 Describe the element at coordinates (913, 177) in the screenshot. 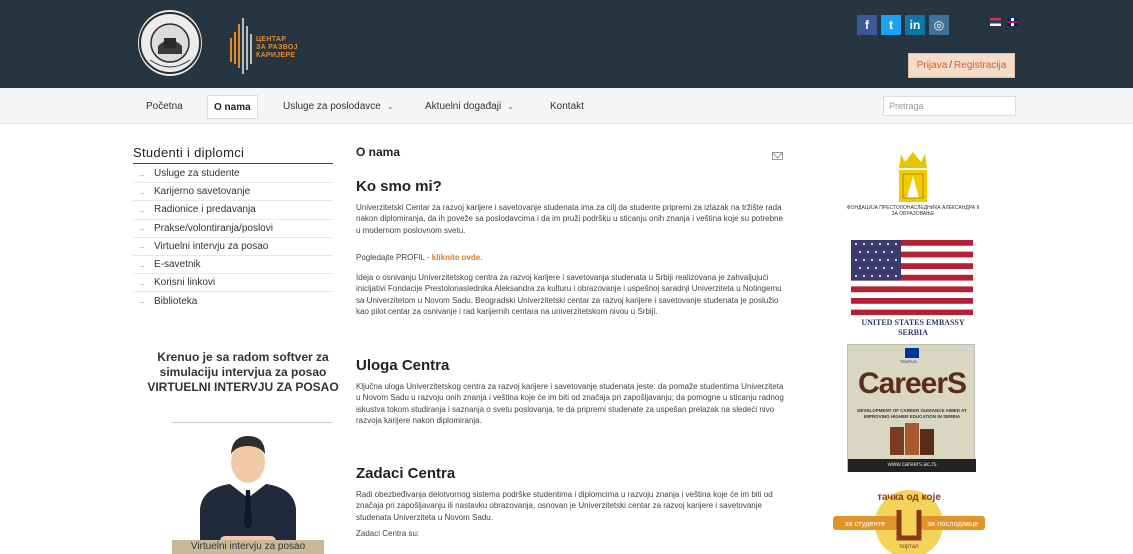

I see `foundation-crown-logo` at that location.